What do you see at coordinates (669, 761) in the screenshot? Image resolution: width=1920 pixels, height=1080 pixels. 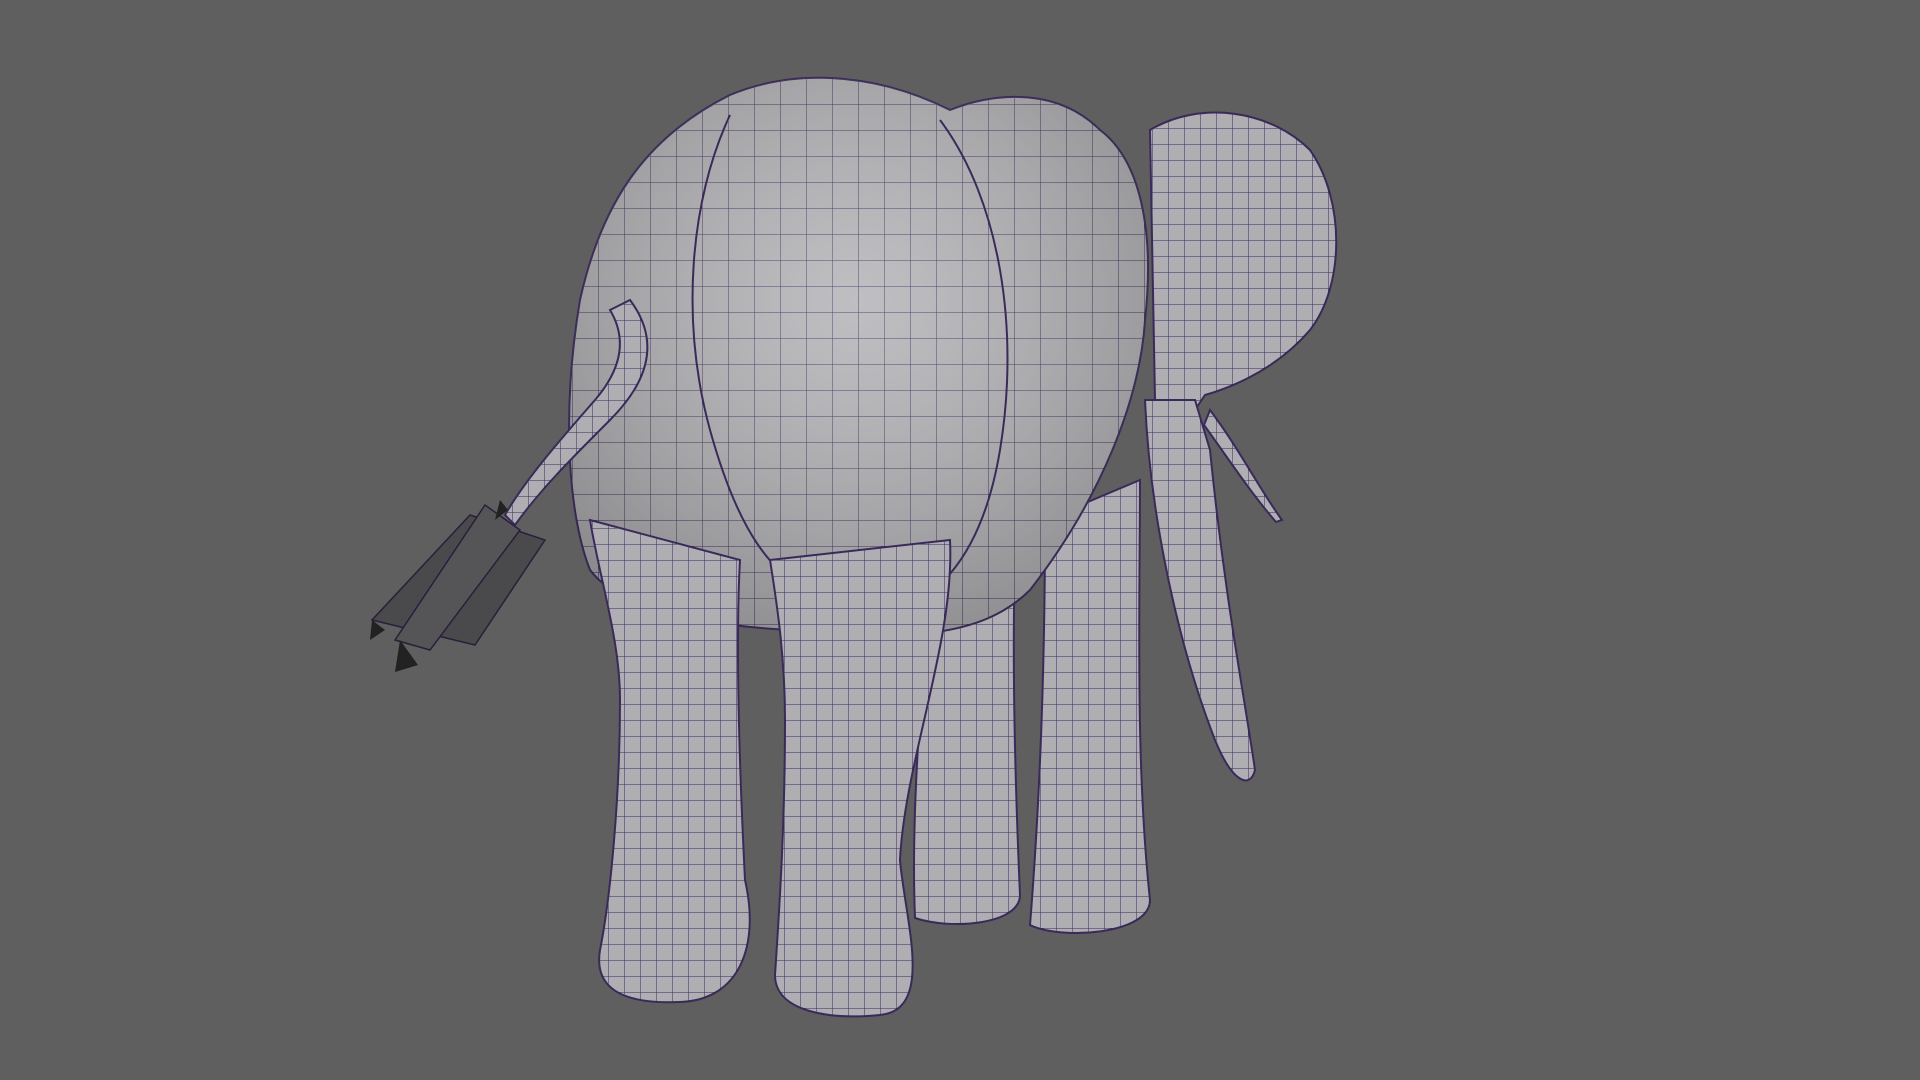 I see `near-leg-left` at bounding box center [669, 761].